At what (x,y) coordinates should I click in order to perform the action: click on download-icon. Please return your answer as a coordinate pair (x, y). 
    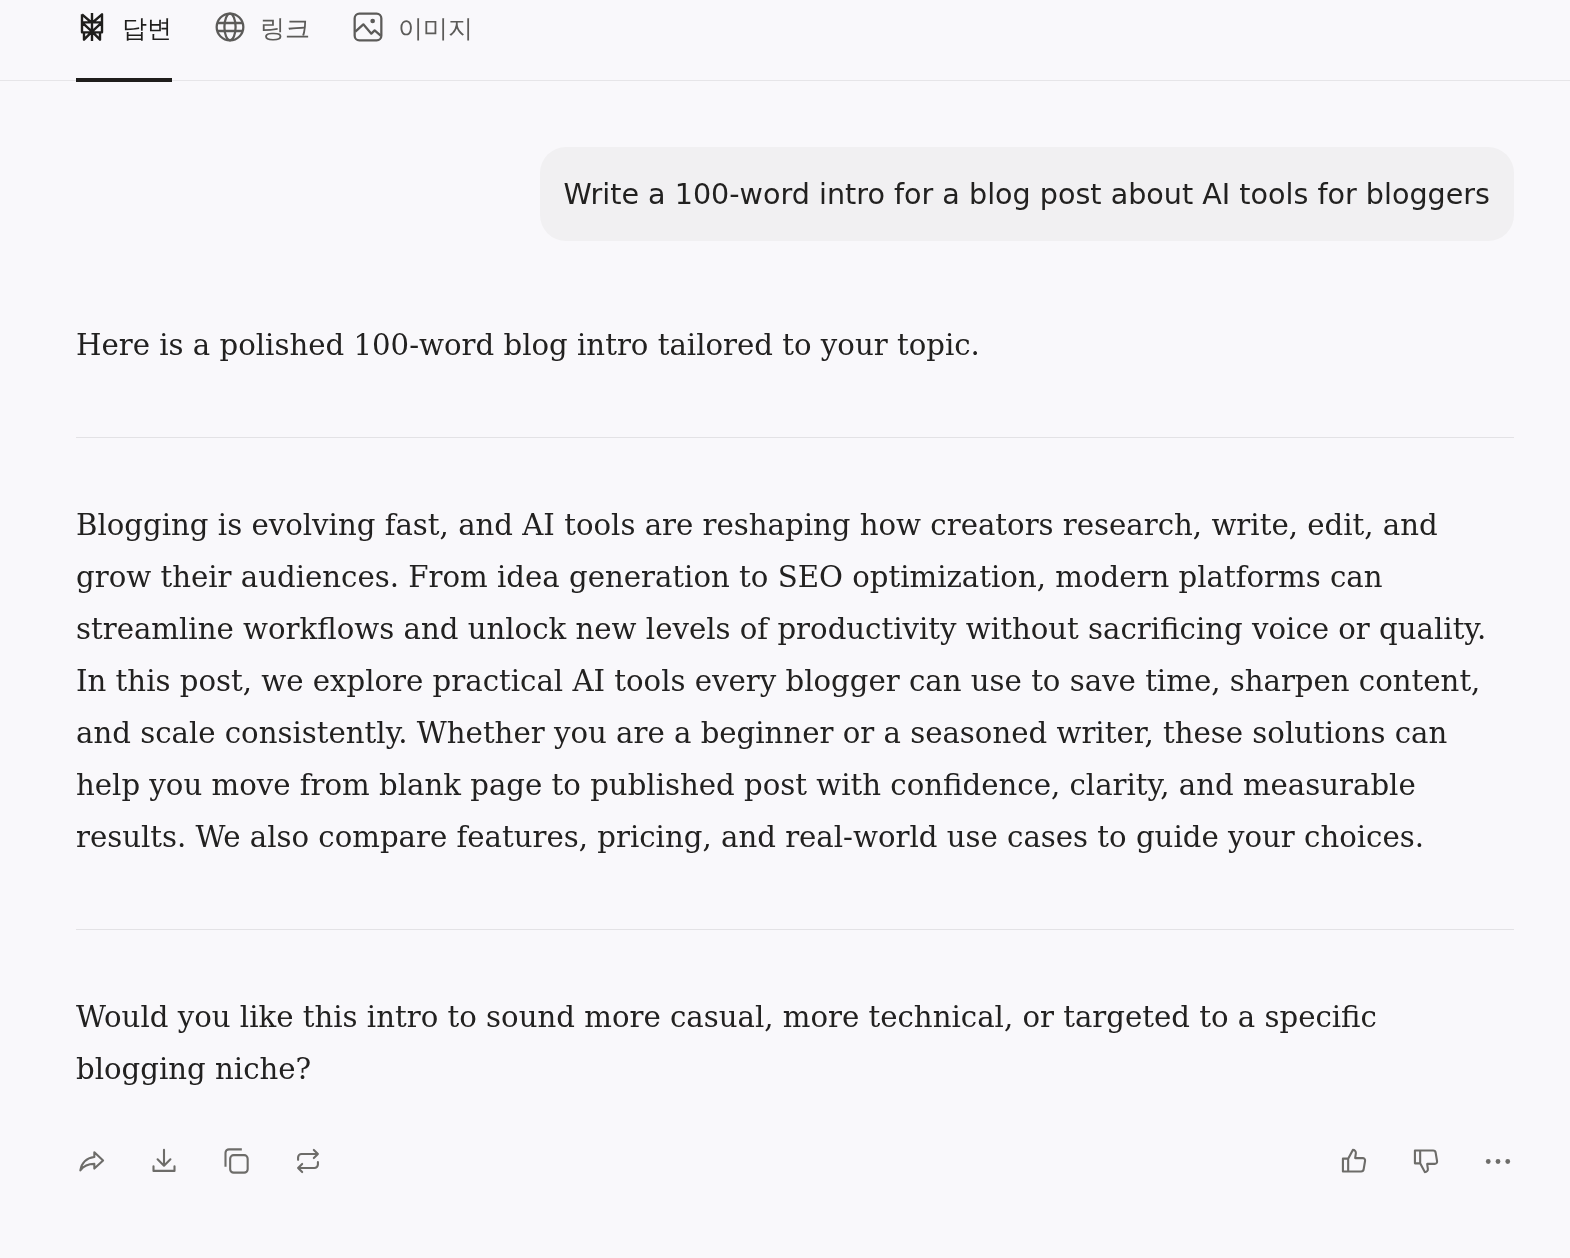
    Looking at the image, I should click on (164, 1161).